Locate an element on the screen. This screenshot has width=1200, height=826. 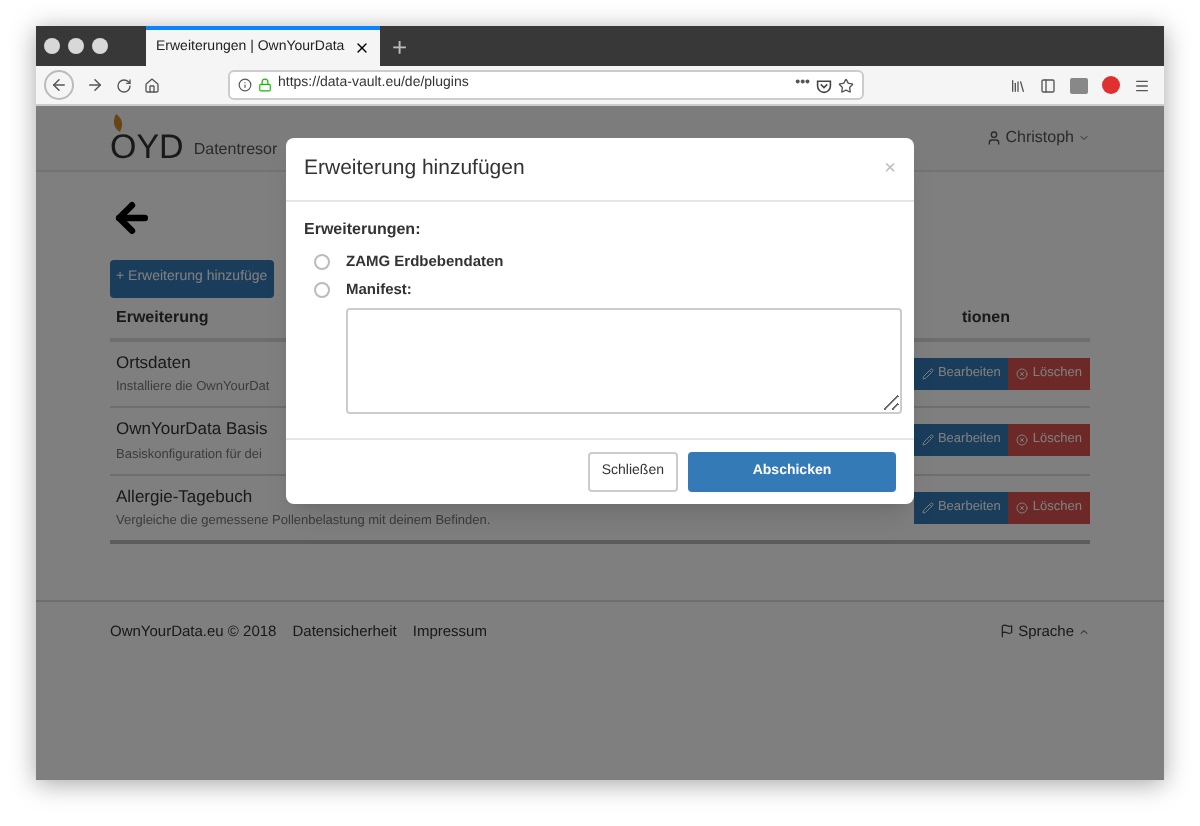
column-header: Erweiterung is located at coordinates (162, 317).